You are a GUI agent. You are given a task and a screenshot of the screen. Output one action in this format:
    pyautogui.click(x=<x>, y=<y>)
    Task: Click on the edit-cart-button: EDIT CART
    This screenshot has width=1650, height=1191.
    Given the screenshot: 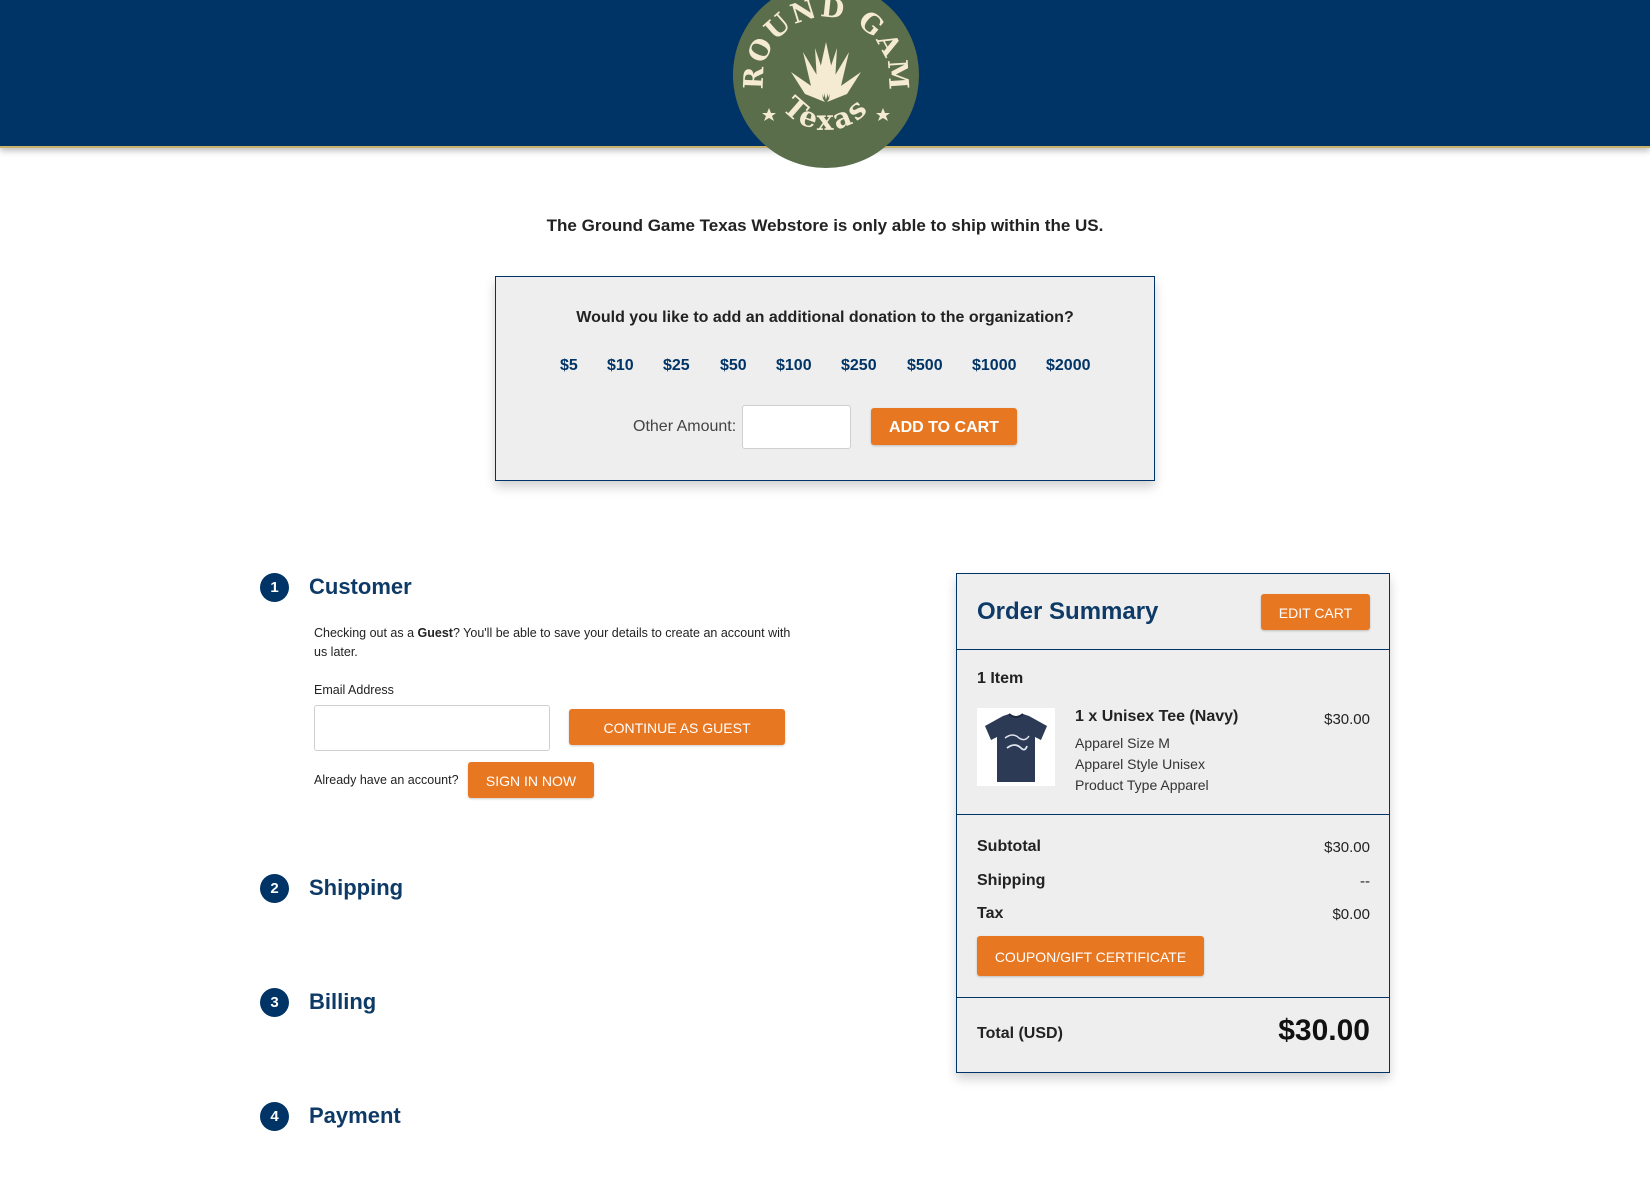 What is the action you would take?
    pyautogui.click(x=1315, y=612)
    